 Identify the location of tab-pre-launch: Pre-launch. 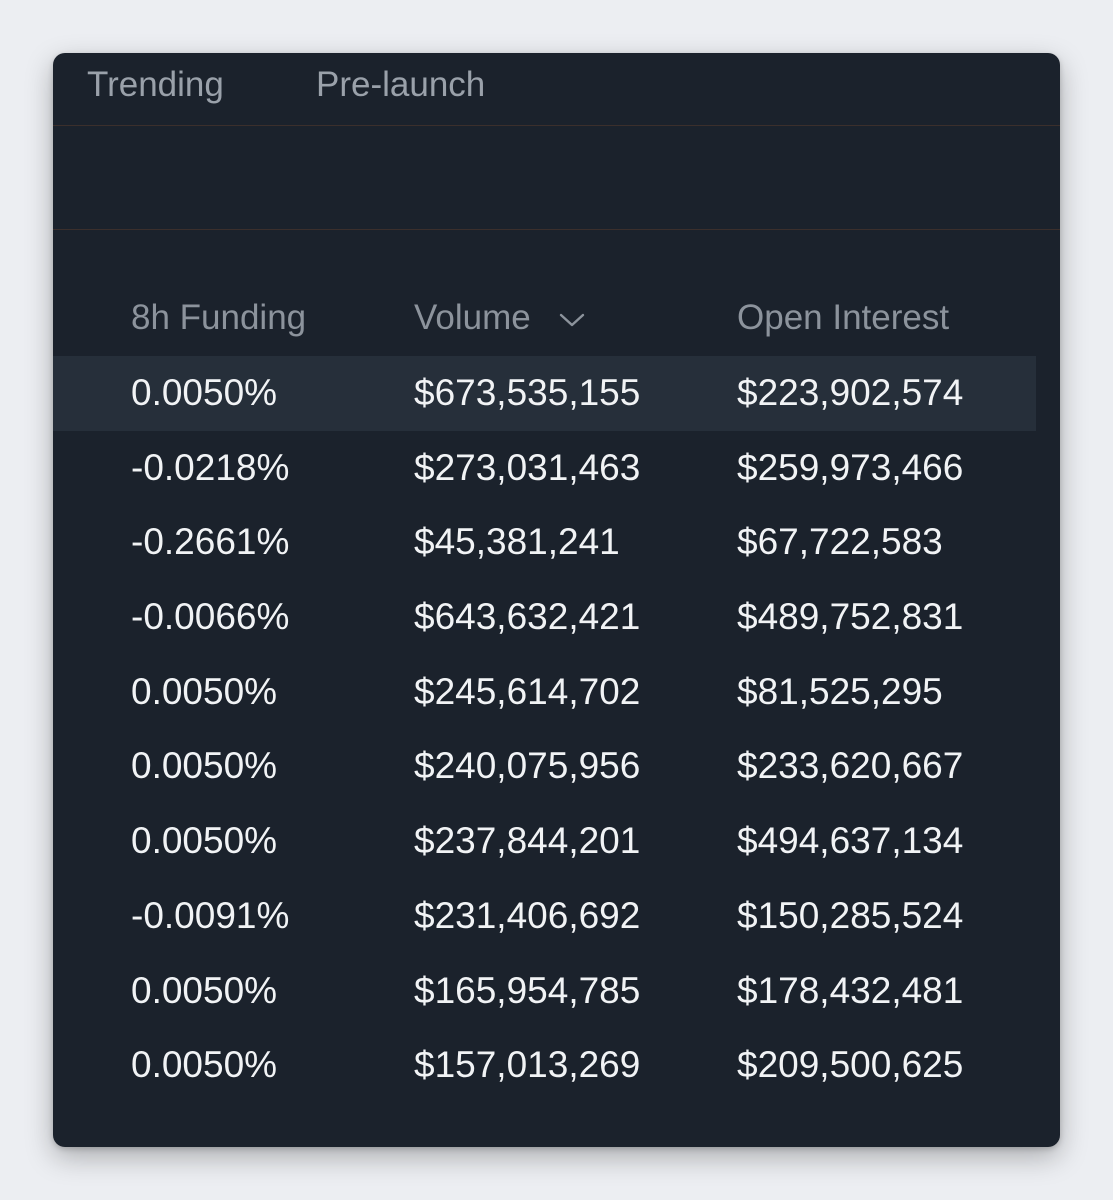
(400, 85).